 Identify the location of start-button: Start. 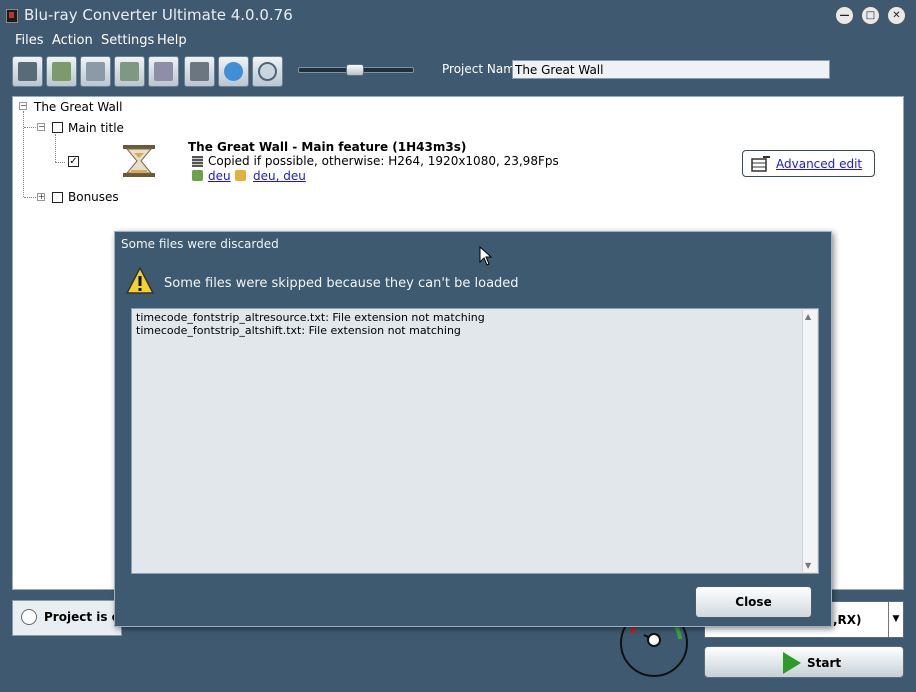
(804, 662).